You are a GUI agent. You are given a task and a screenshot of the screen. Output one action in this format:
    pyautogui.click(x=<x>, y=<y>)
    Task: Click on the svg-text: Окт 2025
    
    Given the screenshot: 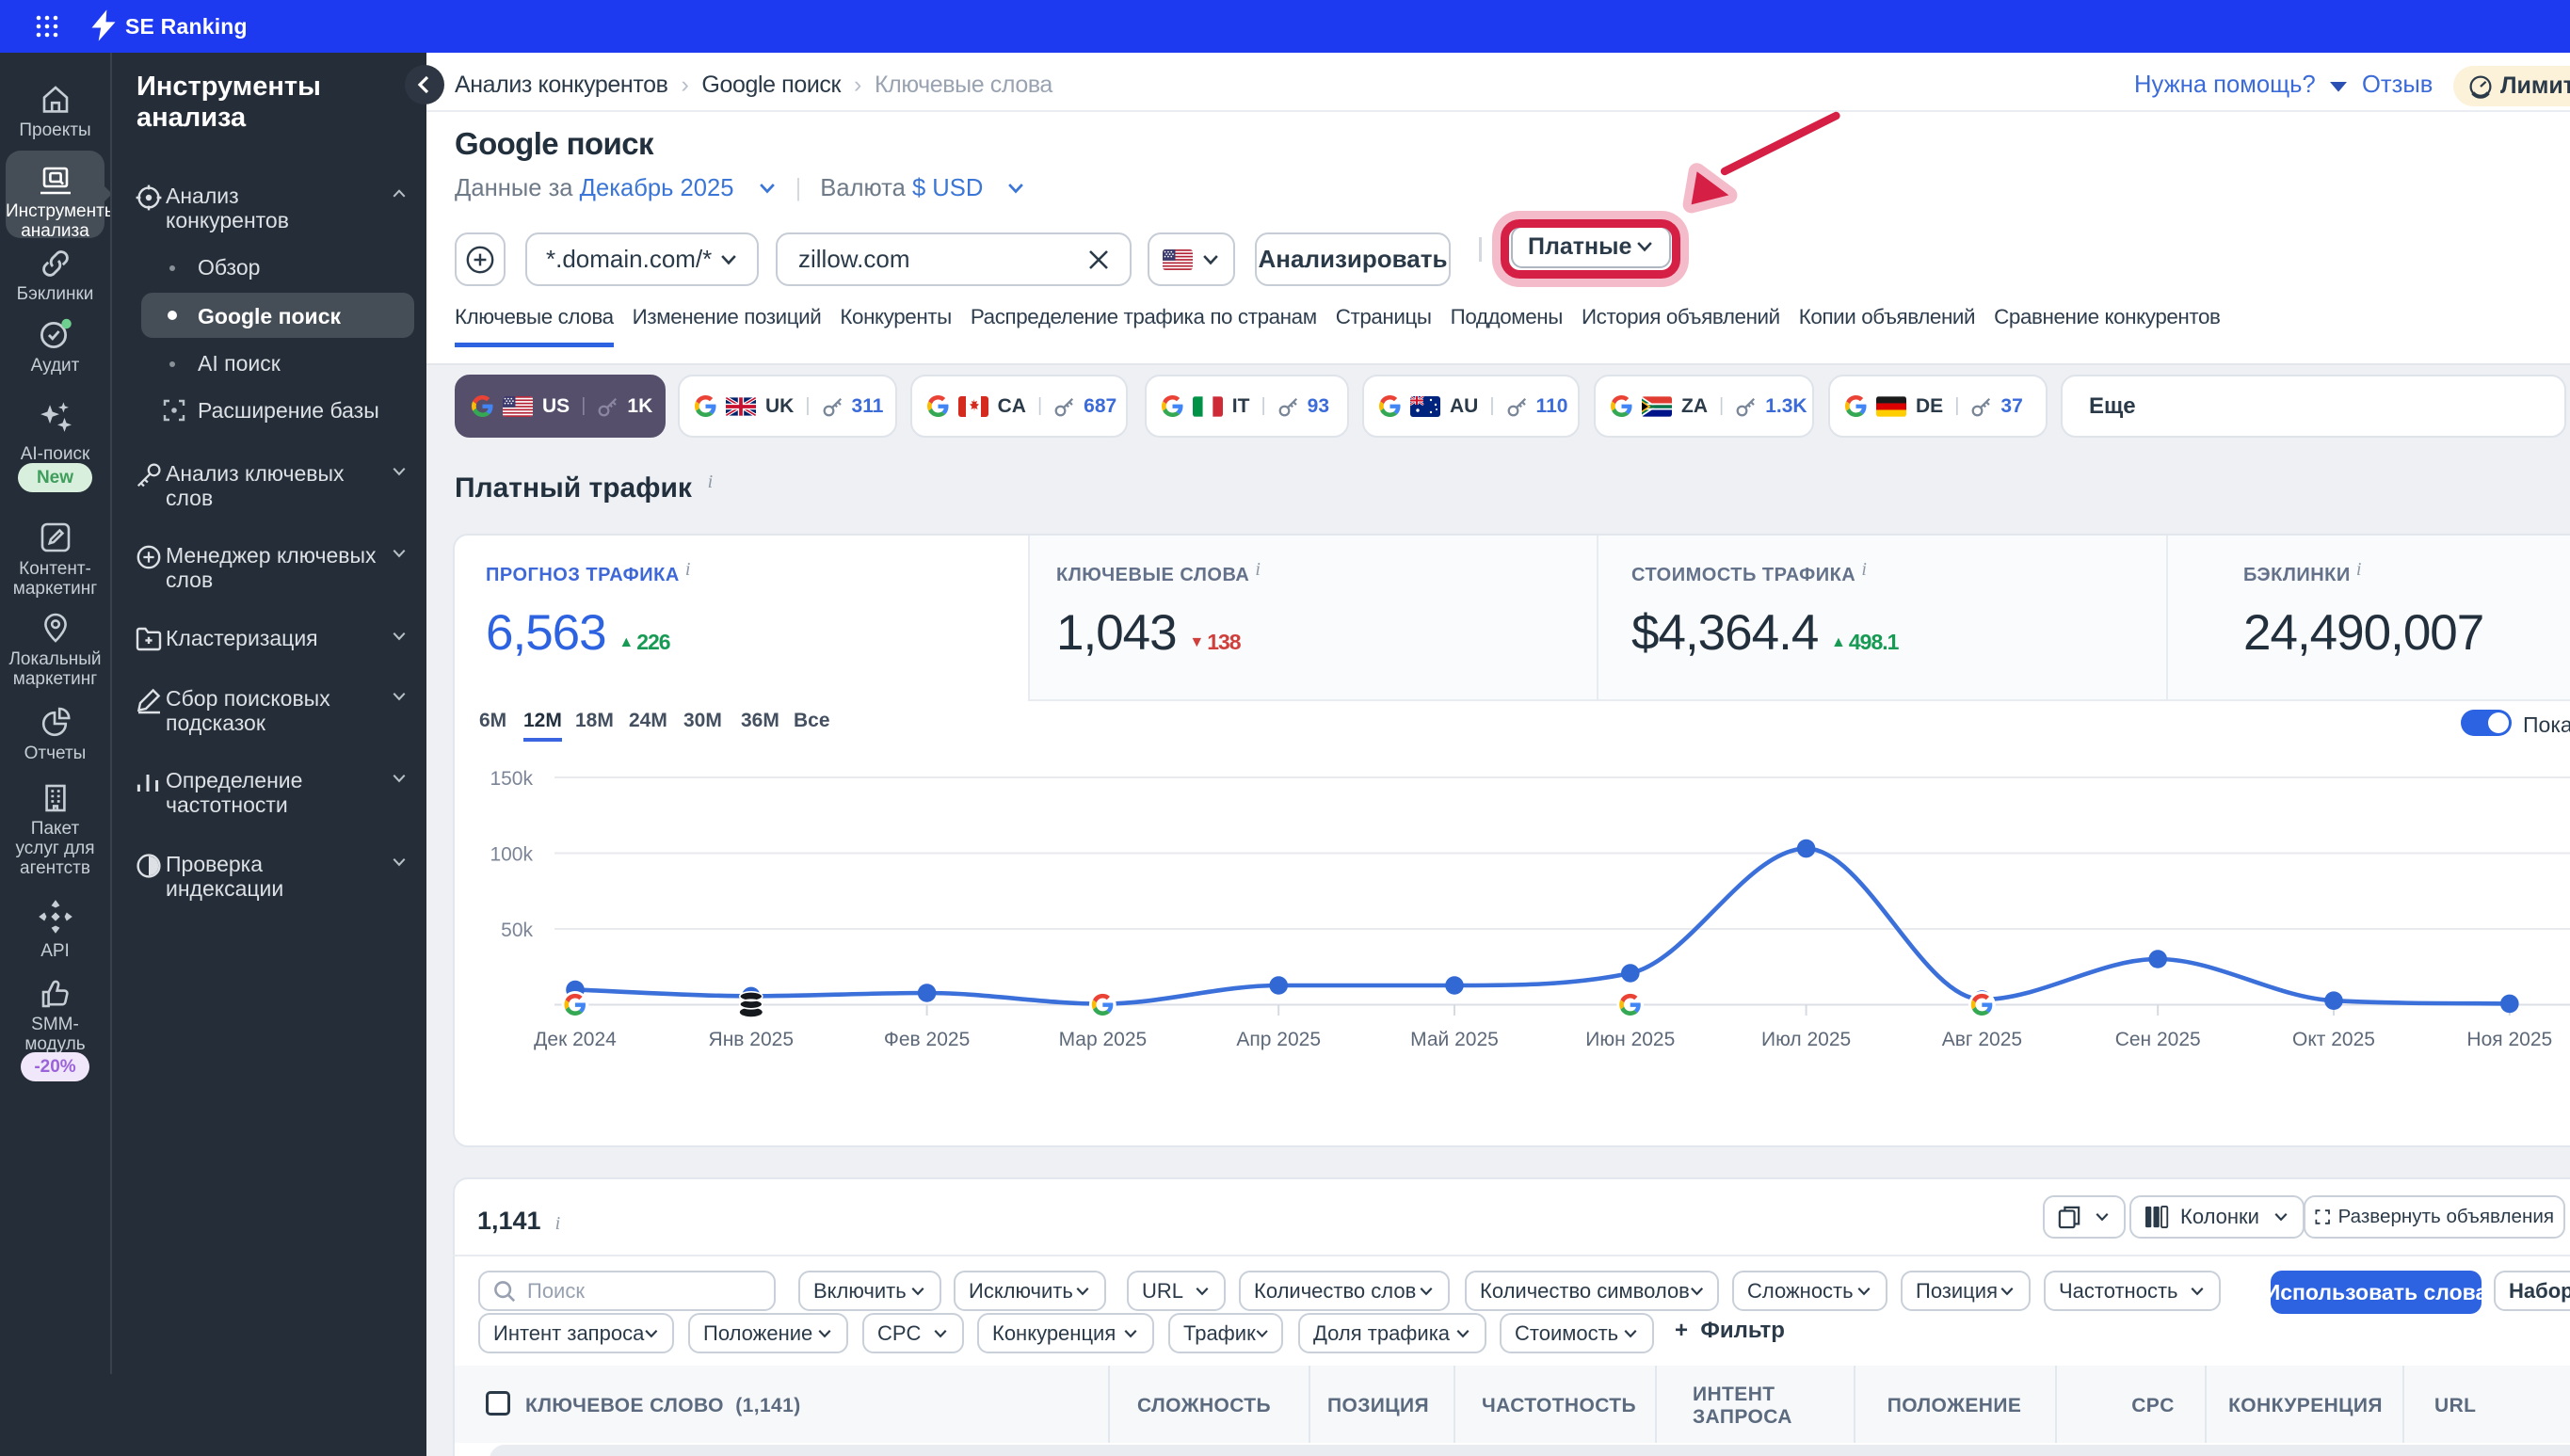 What is the action you would take?
    pyautogui.click(x=2333, y=1039)
    